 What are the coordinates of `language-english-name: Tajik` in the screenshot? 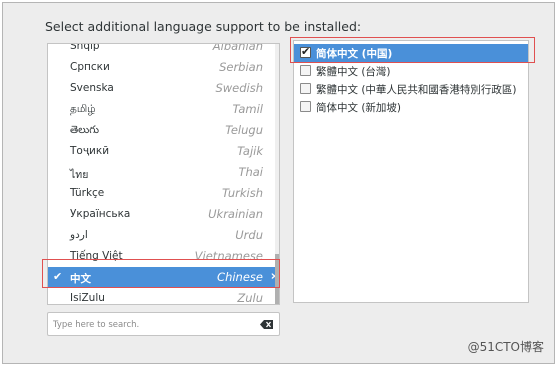 It's located at (250, 151).